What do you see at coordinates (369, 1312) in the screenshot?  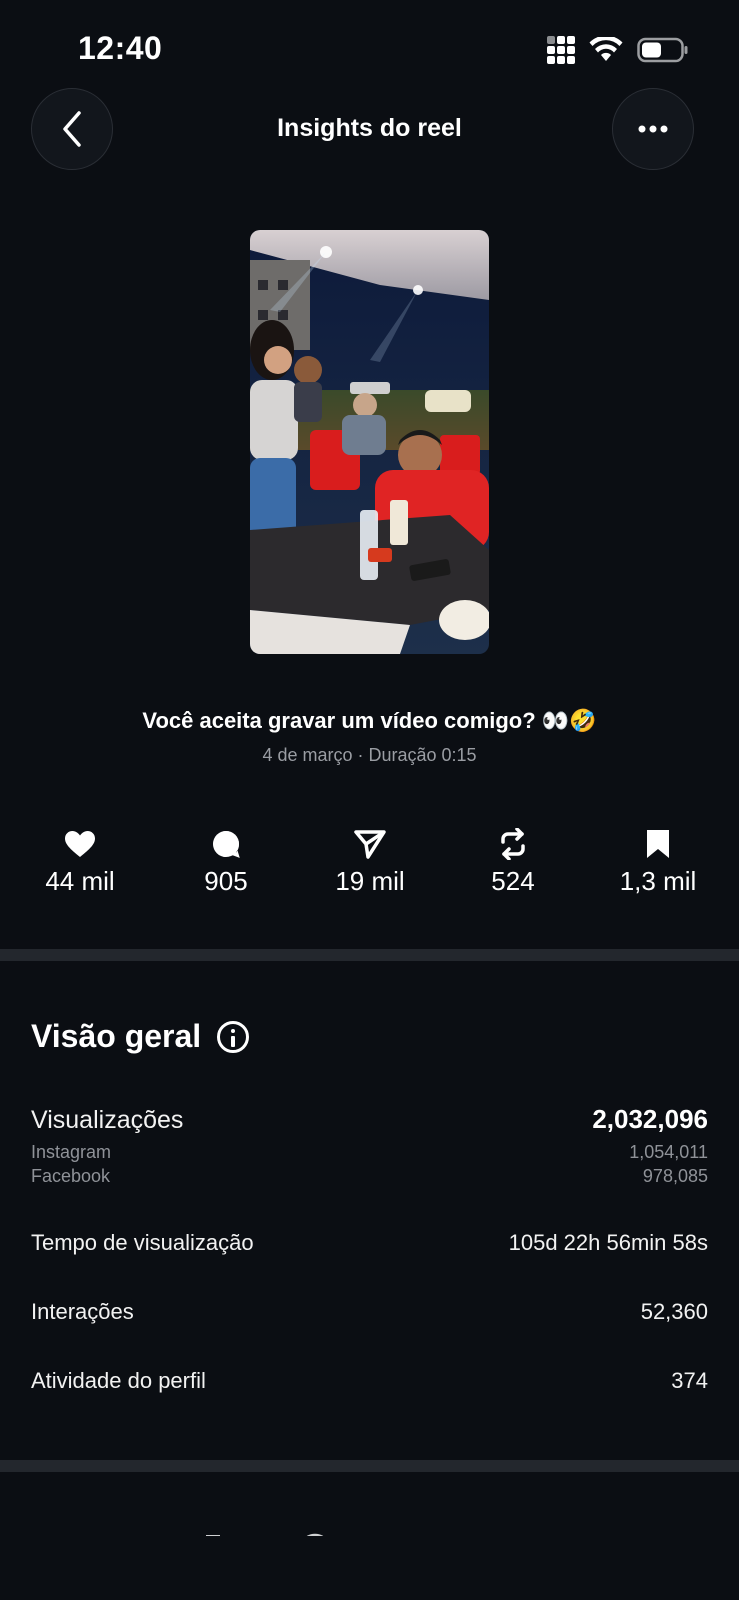 I see `interactions-row: Interações 52,360` at bounding box center [369, 1312].